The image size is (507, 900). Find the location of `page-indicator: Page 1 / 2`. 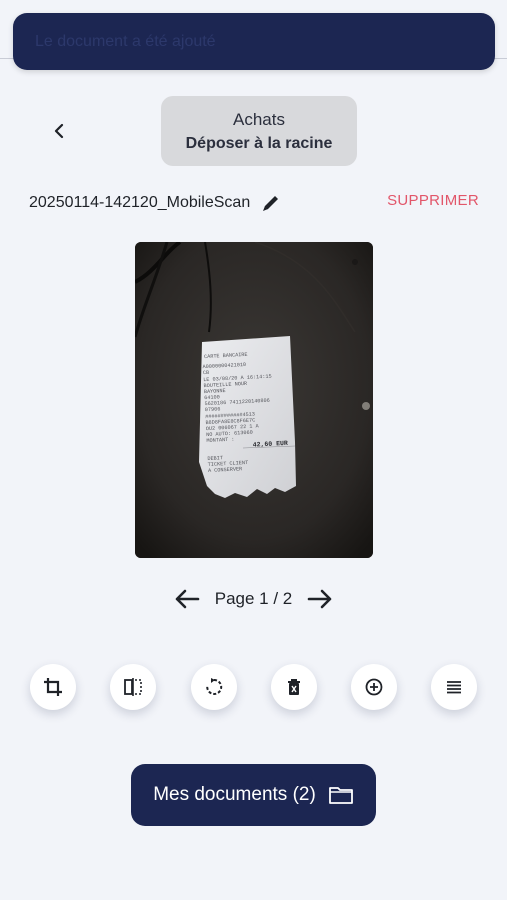

page-indicator: Page 1 / 2 is located at coordinates (253, 598).